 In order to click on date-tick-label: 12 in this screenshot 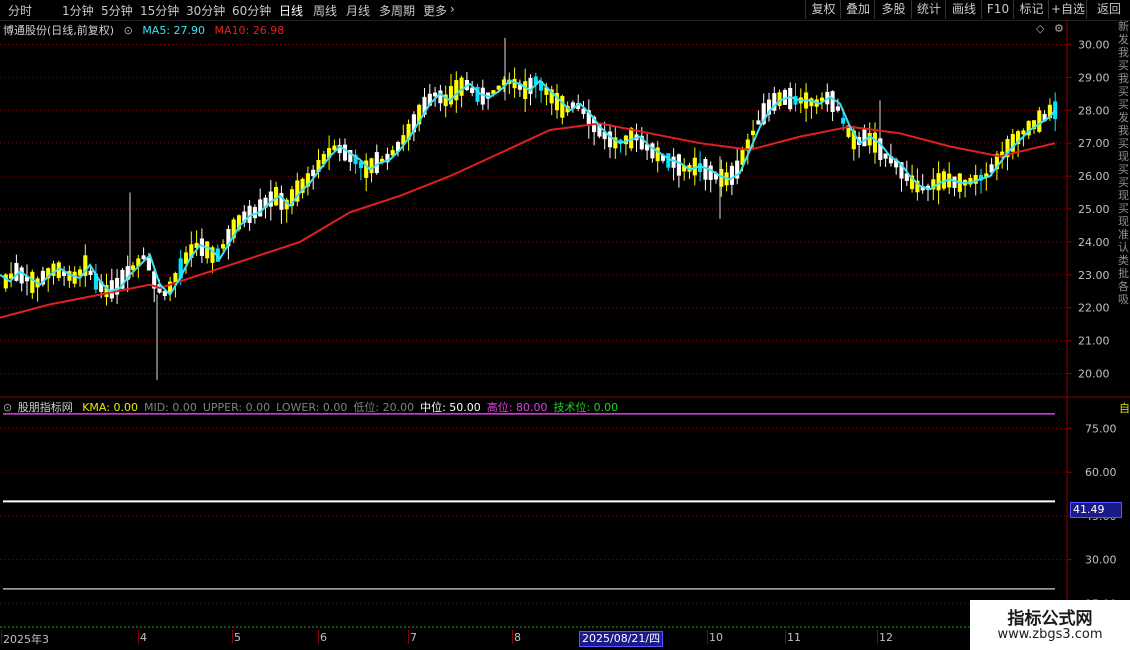, I will do `click(886, 637)`.